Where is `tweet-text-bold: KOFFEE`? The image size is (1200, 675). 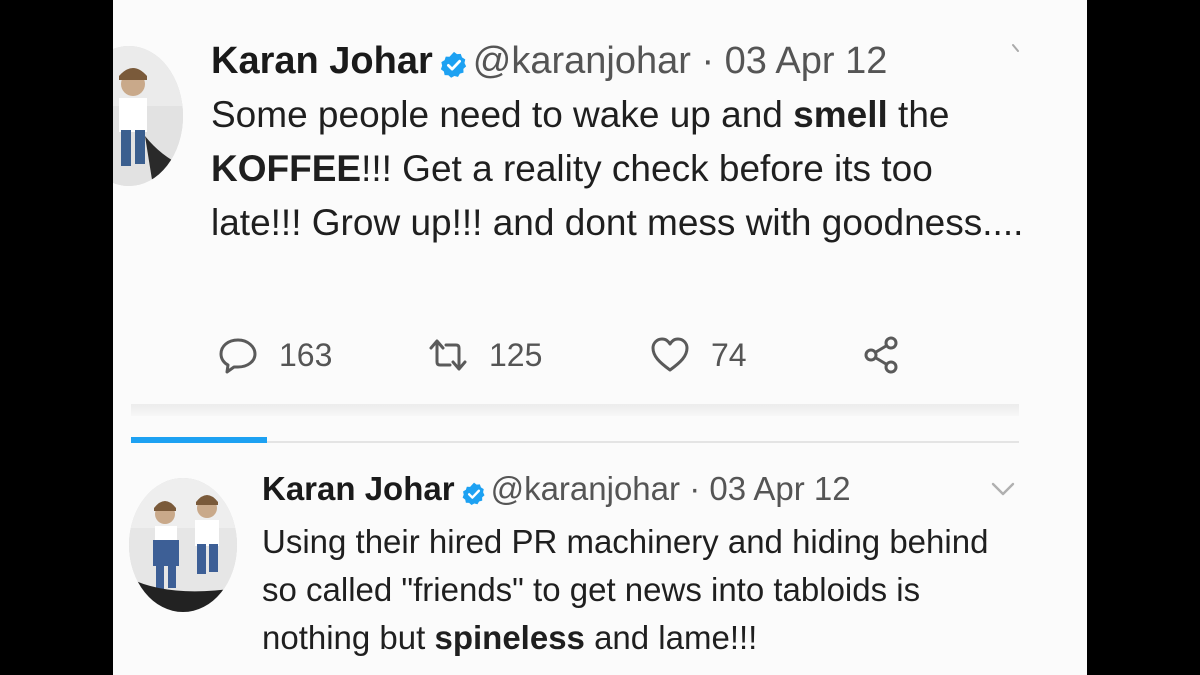
tweet-text-bold: KOFFEE is located at coordinates (286, 168).